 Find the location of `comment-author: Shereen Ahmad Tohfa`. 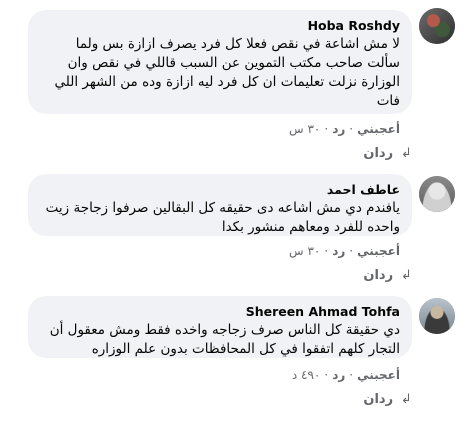

comment-author: Shereen Ahmad Tohfa is located at coordinates (220, 312).